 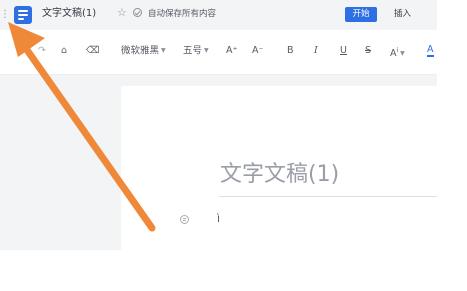 What do you see at coordinates (368, 51) in the screenshot?
I see `strikethrough-button: S` at bounding box center [368, 51].